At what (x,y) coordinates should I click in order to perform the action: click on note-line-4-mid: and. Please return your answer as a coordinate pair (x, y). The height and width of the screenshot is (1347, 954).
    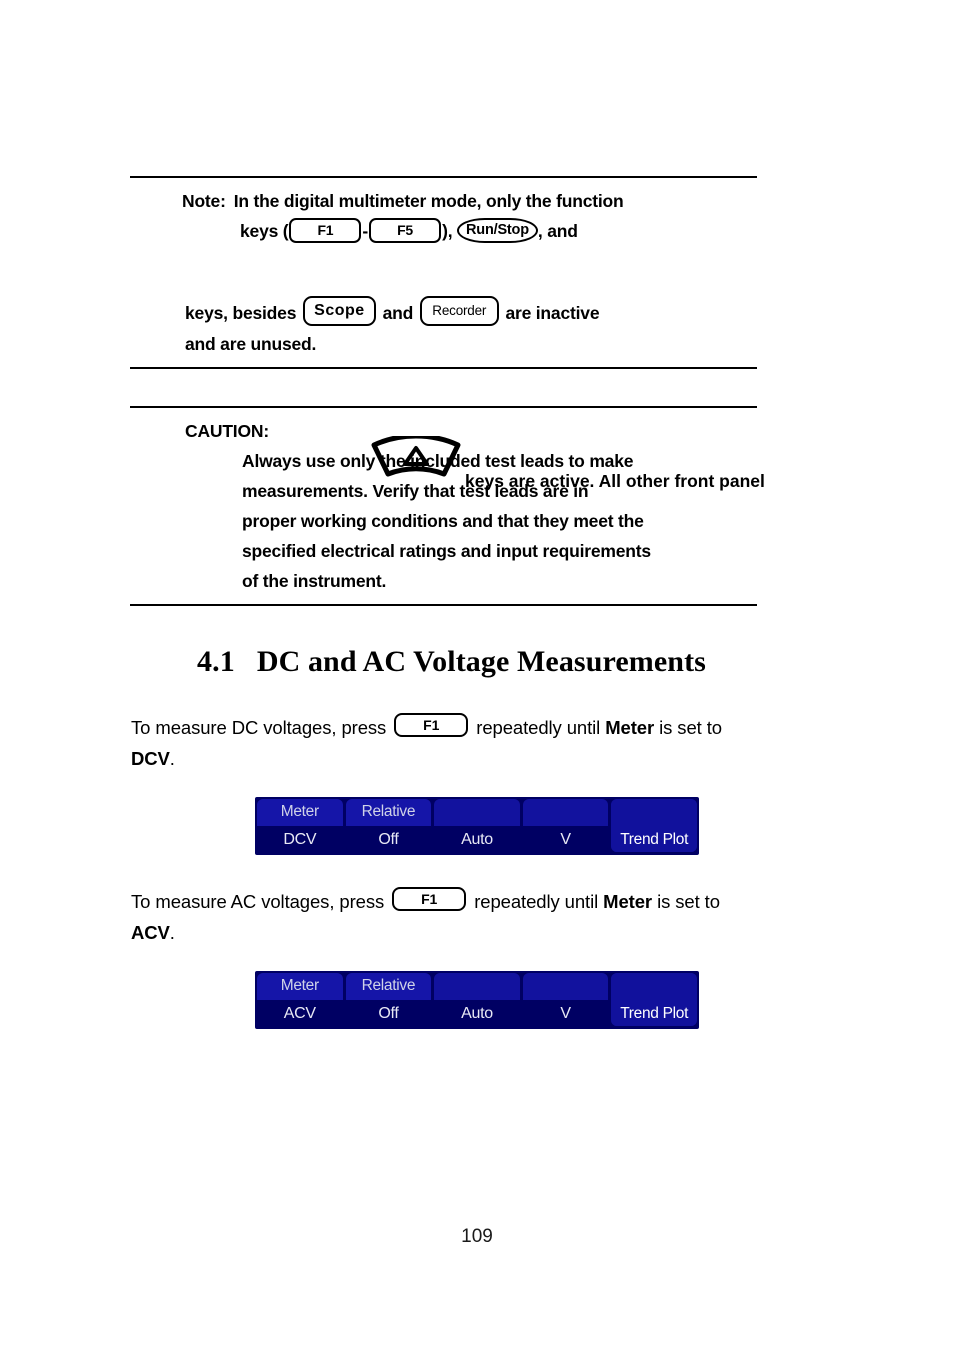
    Looking at the image, I should click on (398, 313).